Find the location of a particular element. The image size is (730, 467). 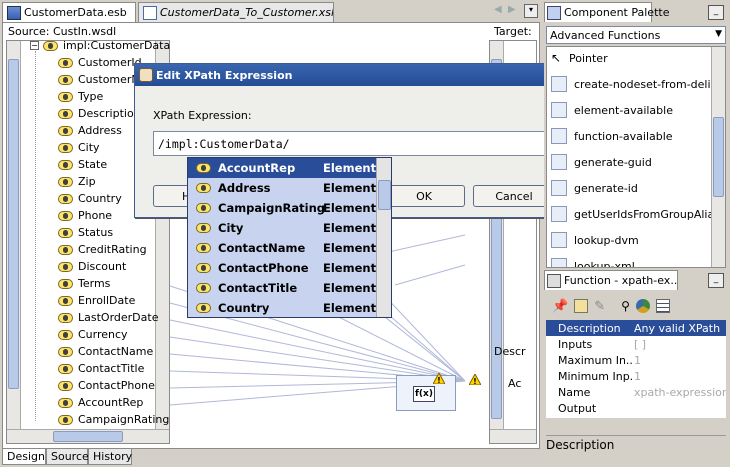

source-left-scrollbar is located at coordinates (14, 235).